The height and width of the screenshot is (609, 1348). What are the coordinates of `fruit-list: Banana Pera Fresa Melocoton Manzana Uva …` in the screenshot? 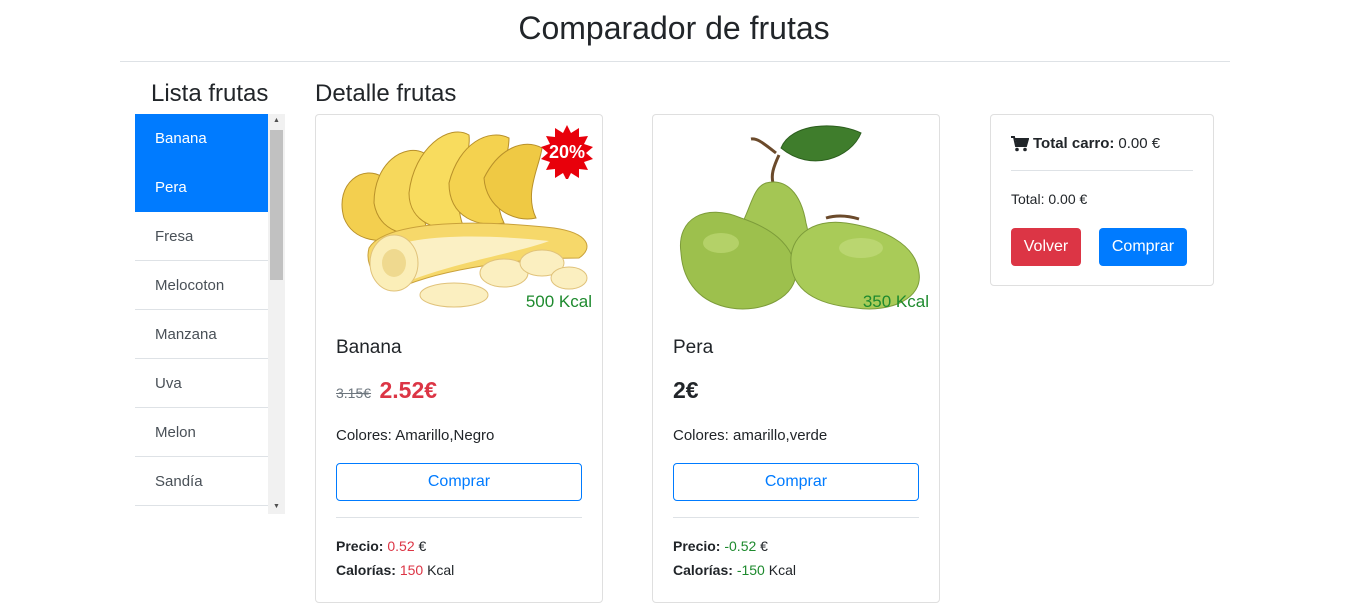 It's located at (201, 314).